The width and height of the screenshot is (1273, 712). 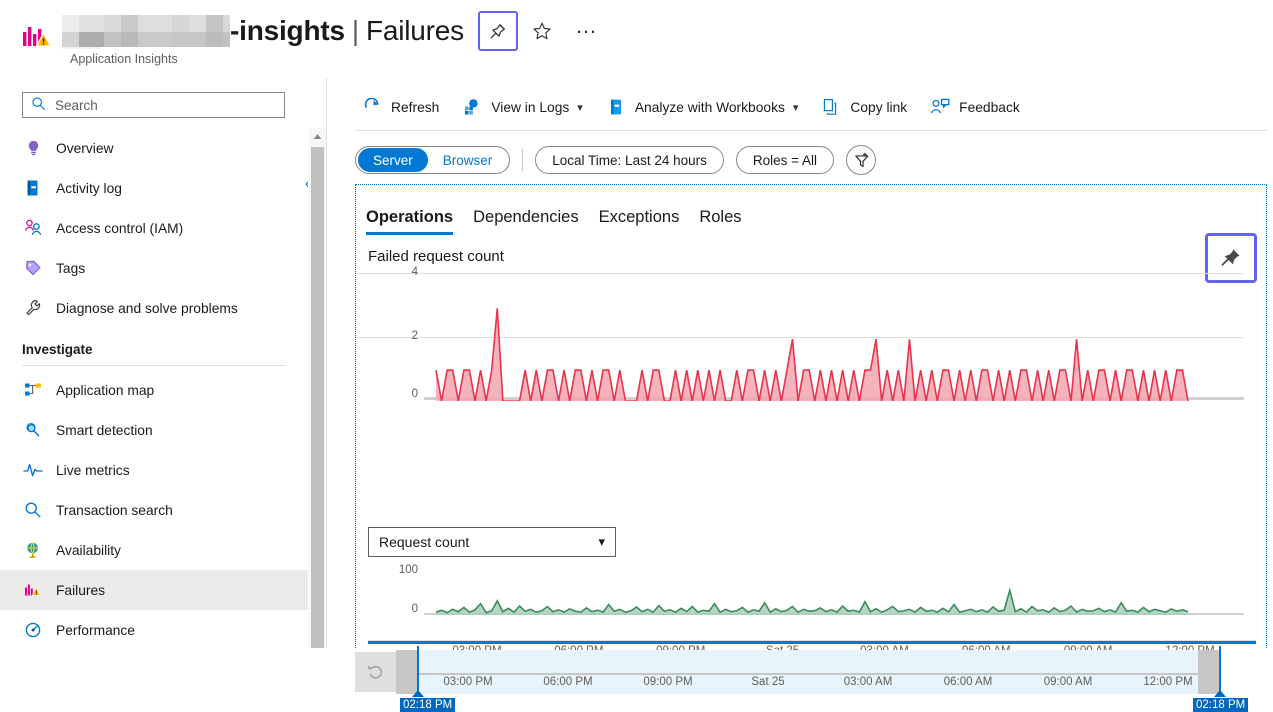 I want to click on feedback-button: Feedback, so click(x=976, y=107).